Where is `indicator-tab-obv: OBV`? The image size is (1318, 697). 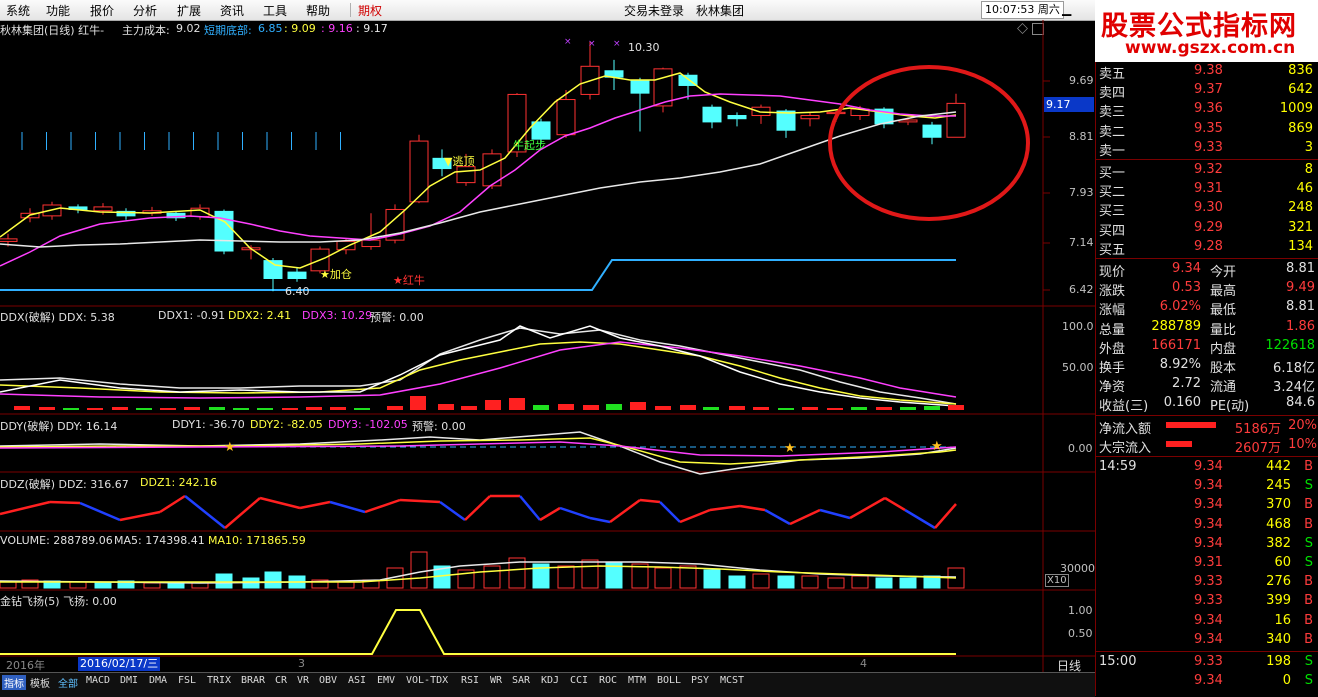 indicator-tab-obv: OBV is located at coordinates (328, 680).